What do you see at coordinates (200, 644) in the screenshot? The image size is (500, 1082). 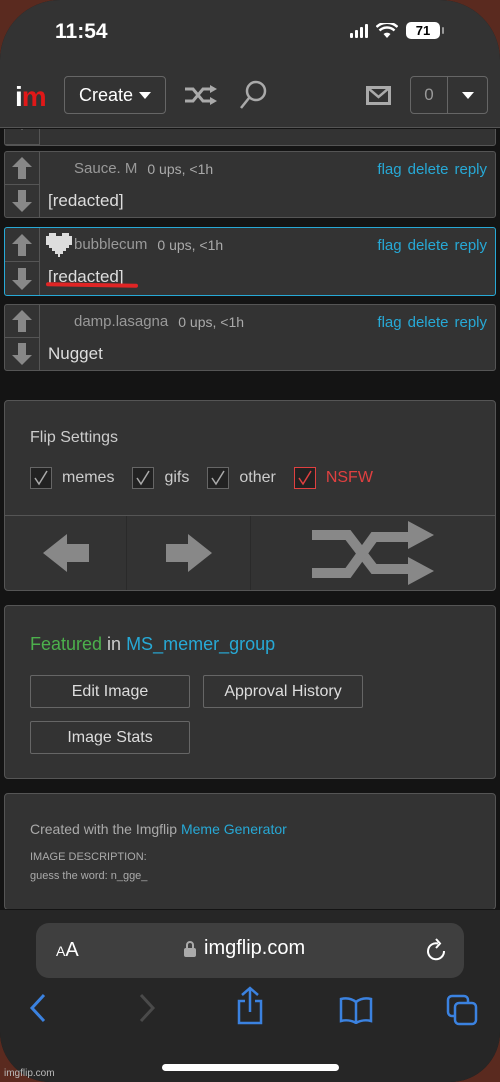 I see `group-link: MS_memer_group` at bounding box center [200, 644].